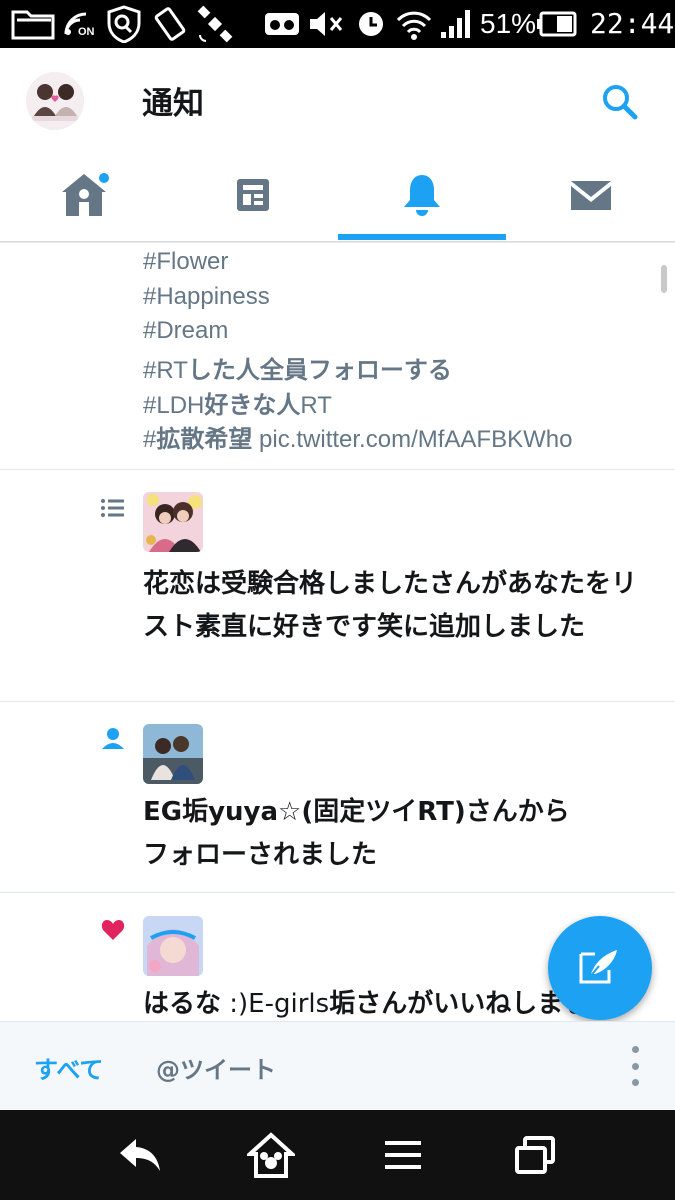 This screenshot has height=1200, width=675. I want to click on home-badge-dot, so click(104, 178).